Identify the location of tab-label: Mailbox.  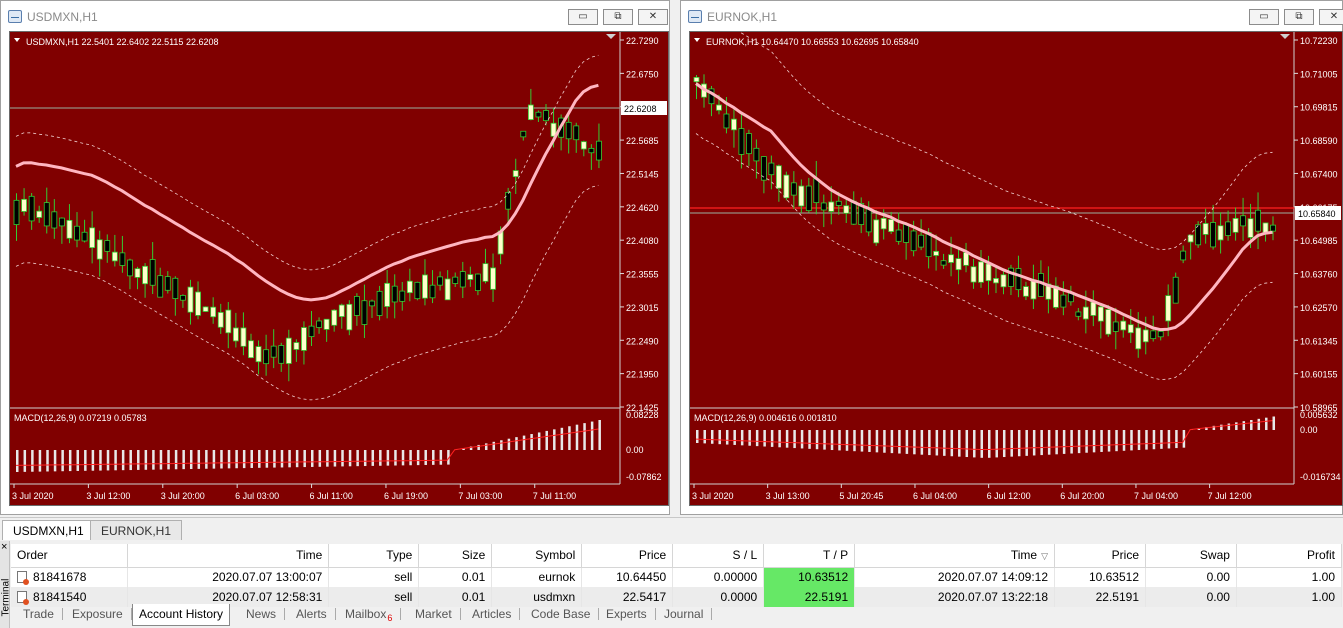
(366, 614).